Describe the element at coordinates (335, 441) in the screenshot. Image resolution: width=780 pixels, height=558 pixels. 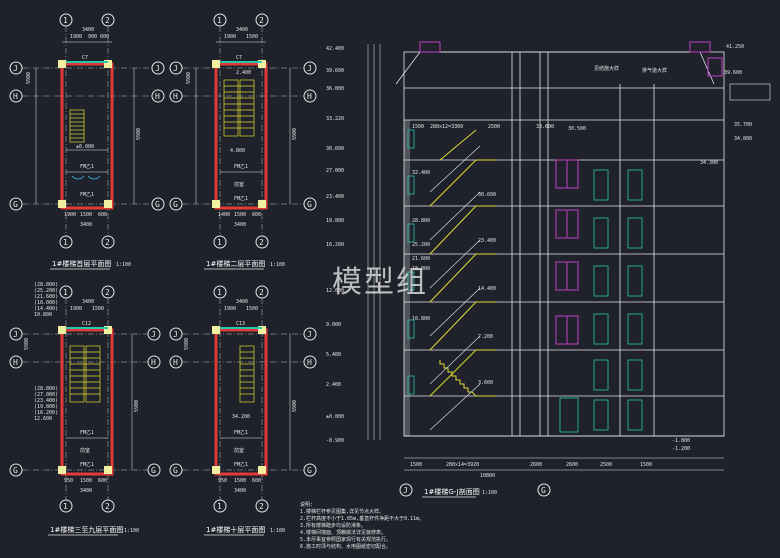
I see `svg-text: -0.900` at that location.